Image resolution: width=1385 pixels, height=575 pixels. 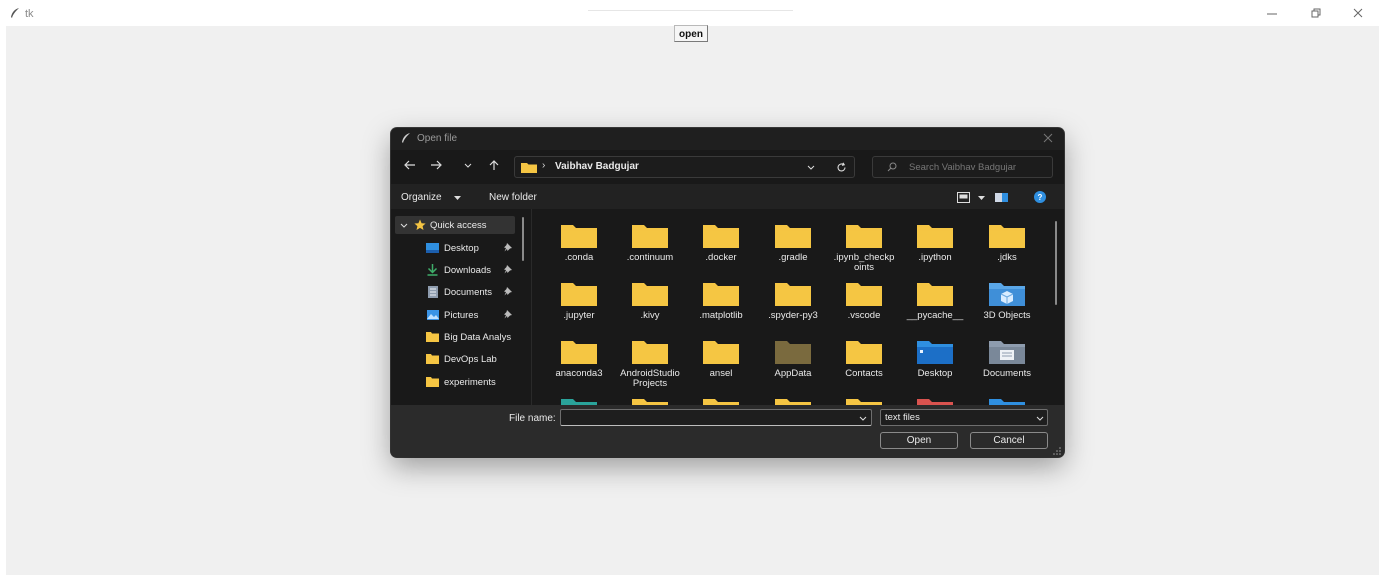 What do you see at coordinates (721, 243) in the screenshot?
I see `file-item: .docker` at bounding box center [721, 243].